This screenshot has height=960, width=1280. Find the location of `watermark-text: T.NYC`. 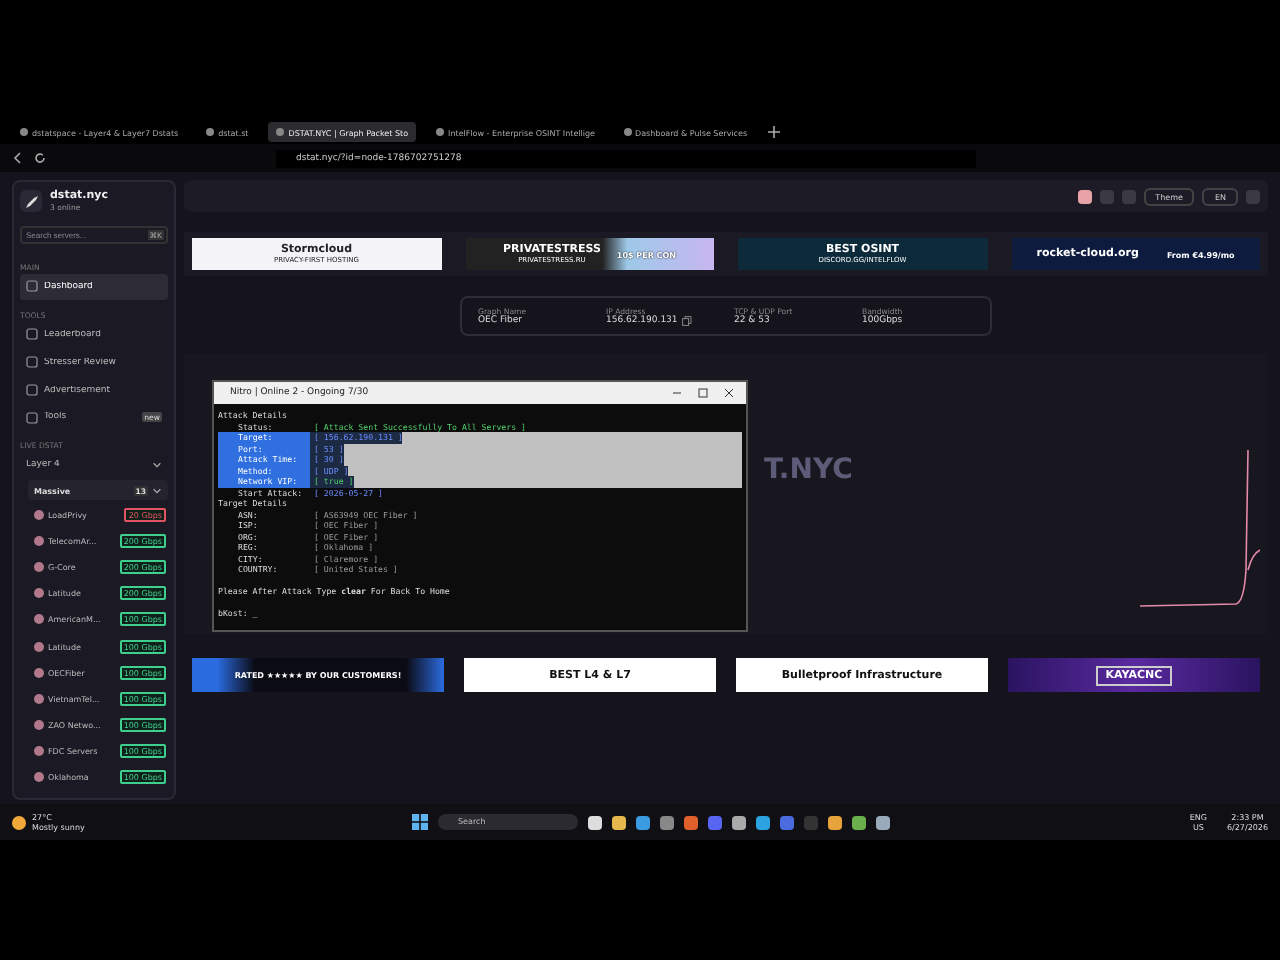

watermark-text: T.NYC is located at coordinates (808, 470).